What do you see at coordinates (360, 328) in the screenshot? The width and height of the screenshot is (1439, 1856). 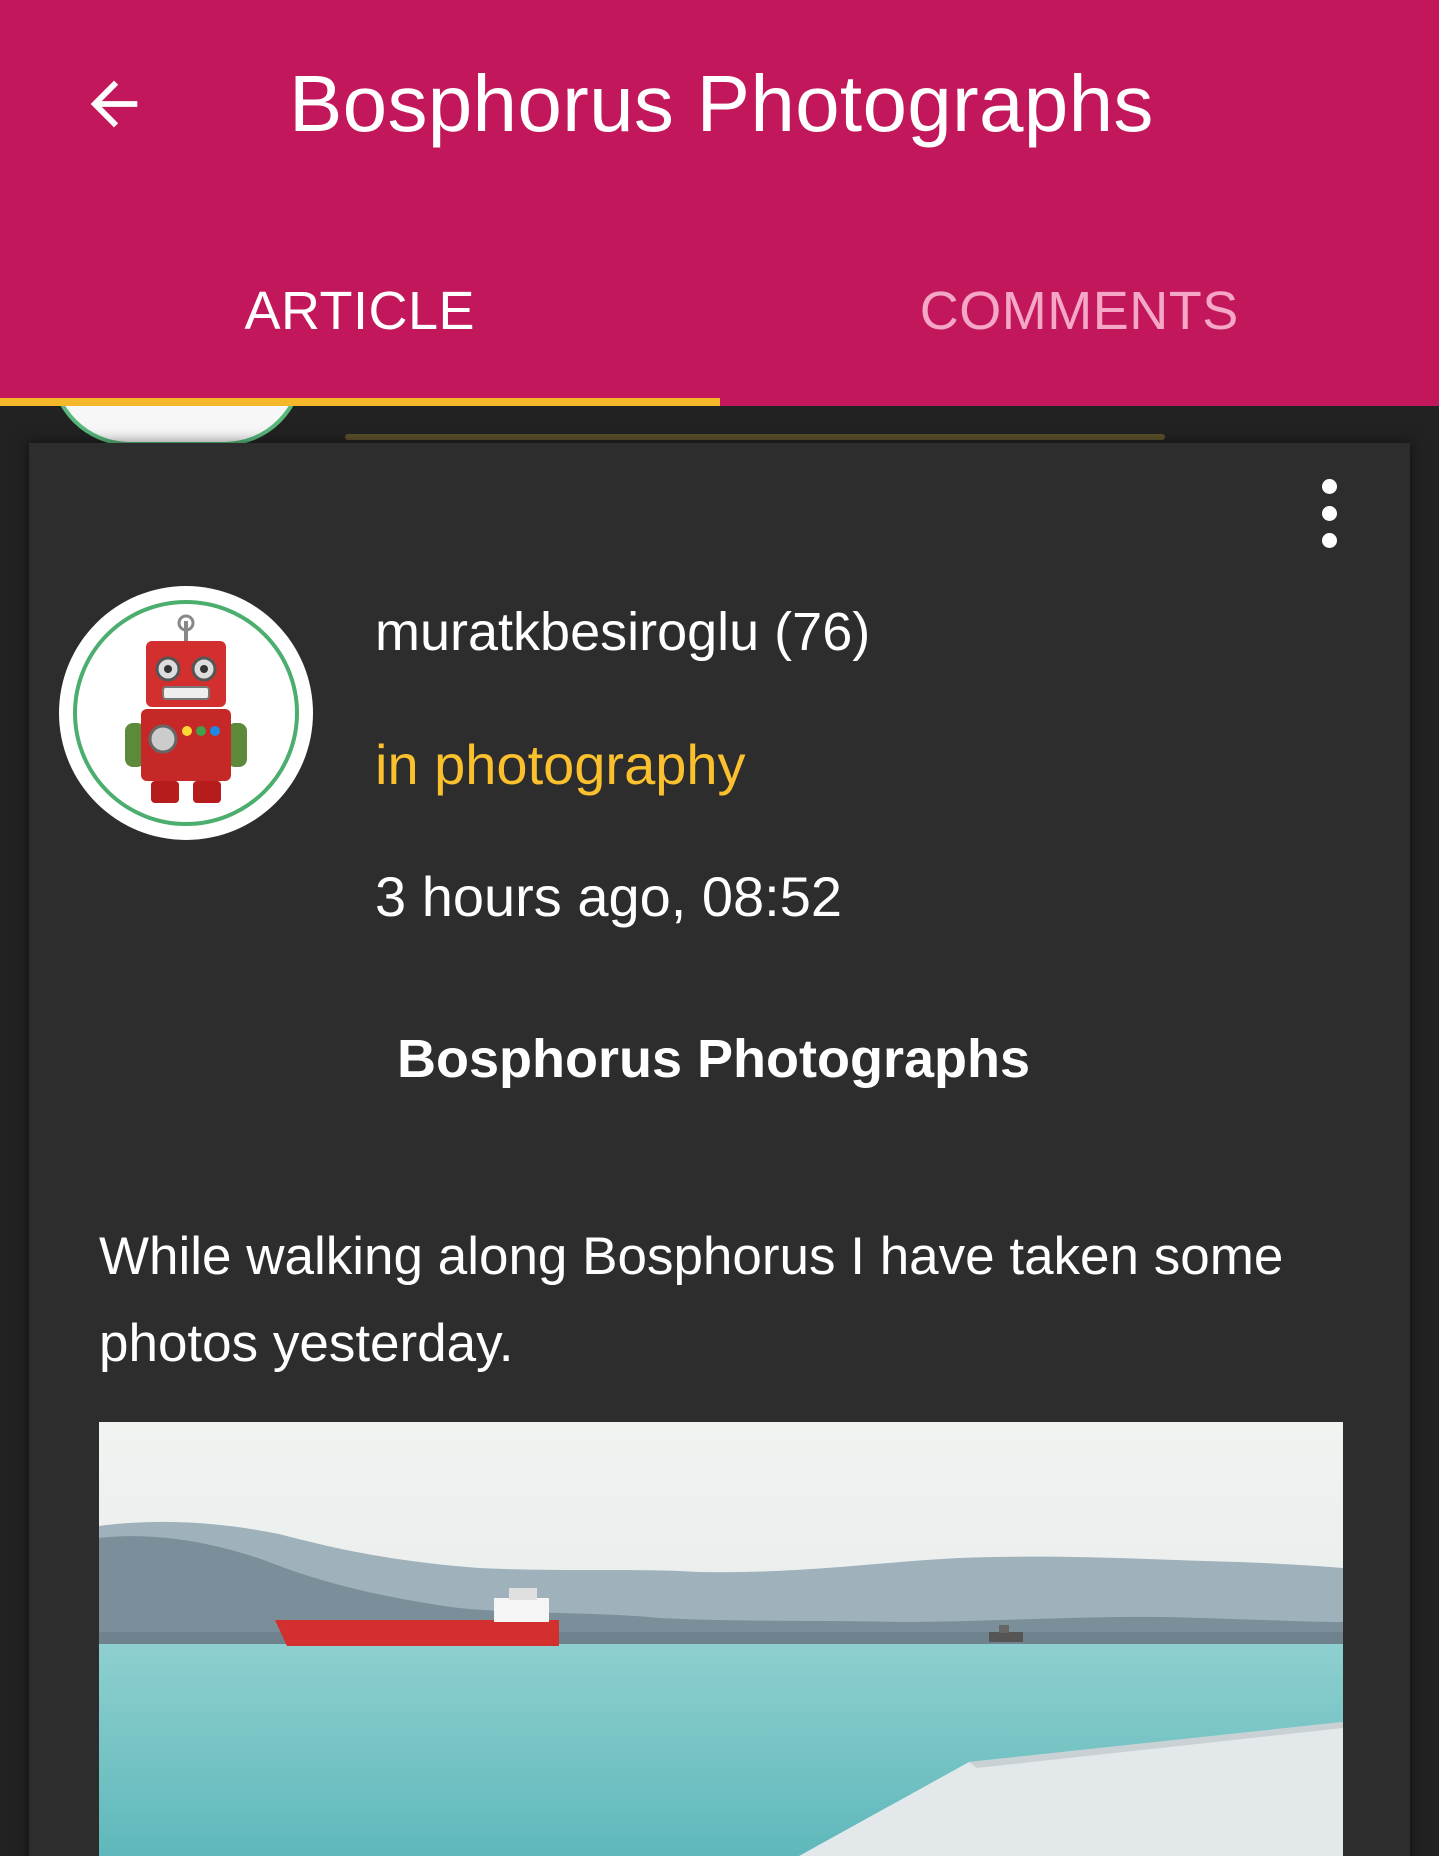 I see `tab-article: ARTICLE` at bounding box center [360, 328].